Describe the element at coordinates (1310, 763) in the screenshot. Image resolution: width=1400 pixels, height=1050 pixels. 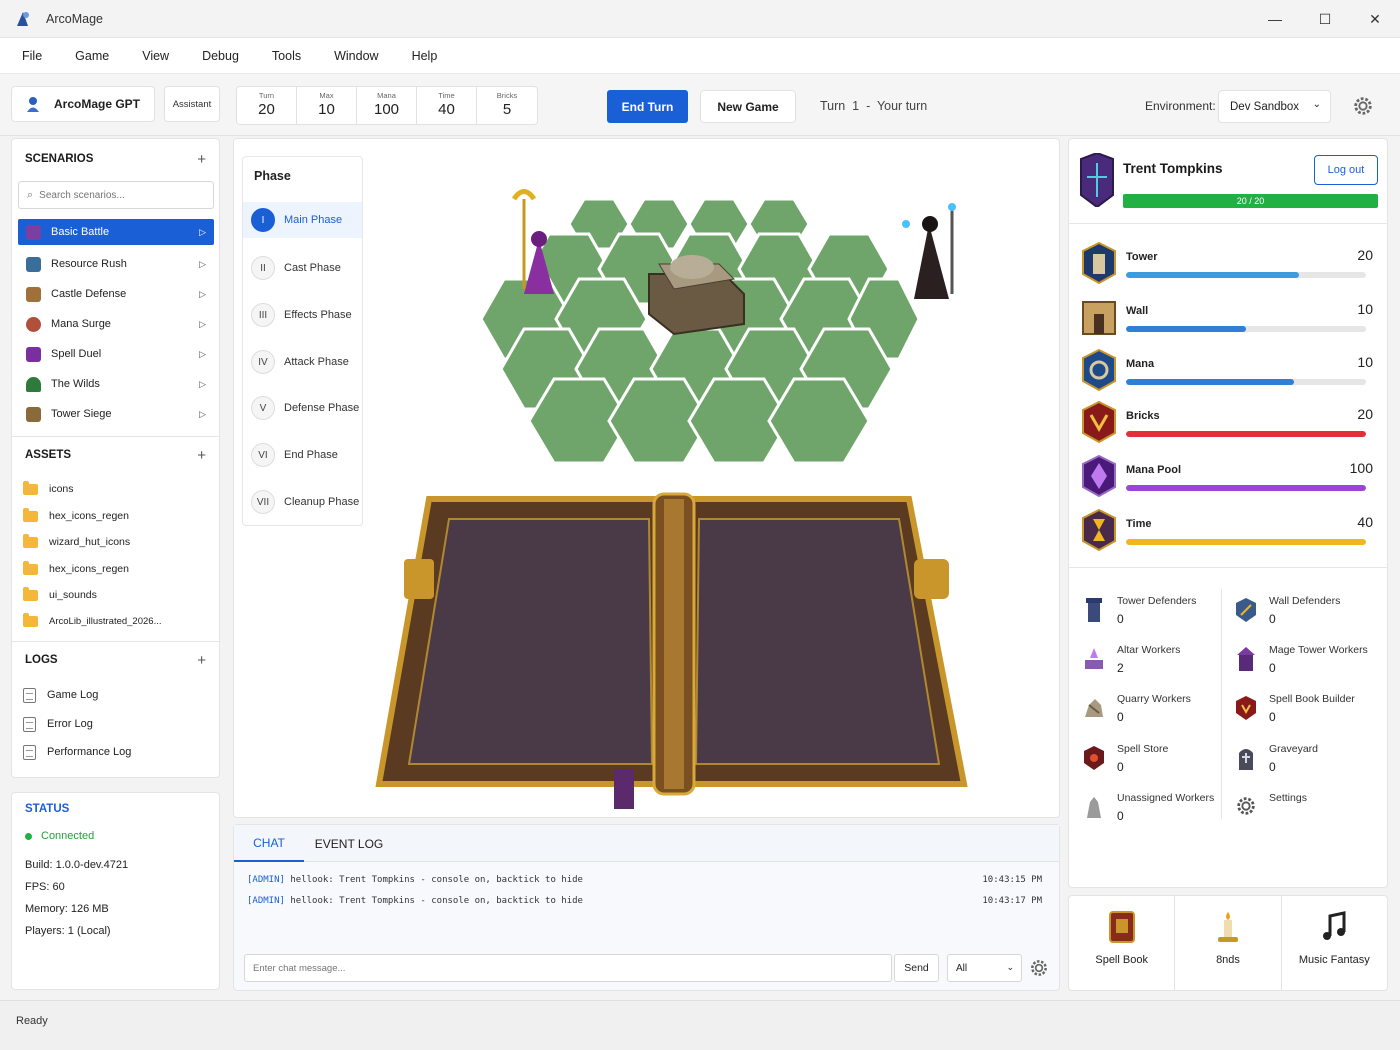
I see `worker-graveyard: Graveyard 0` at that location.